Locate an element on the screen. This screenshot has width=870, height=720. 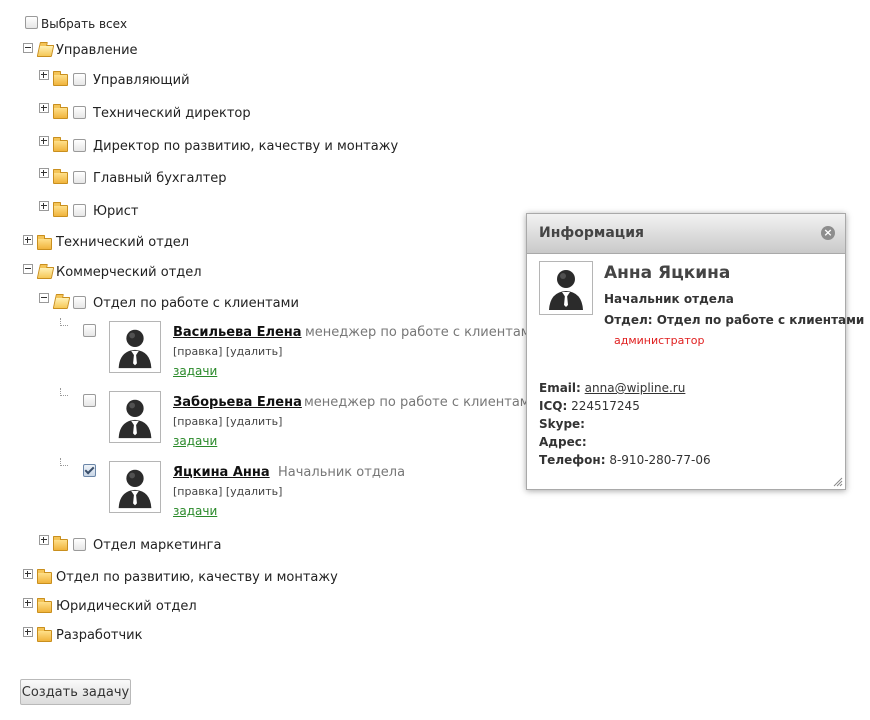
tree-node-commercial: Коммерческий отдел is located at coordinates (129, 272).